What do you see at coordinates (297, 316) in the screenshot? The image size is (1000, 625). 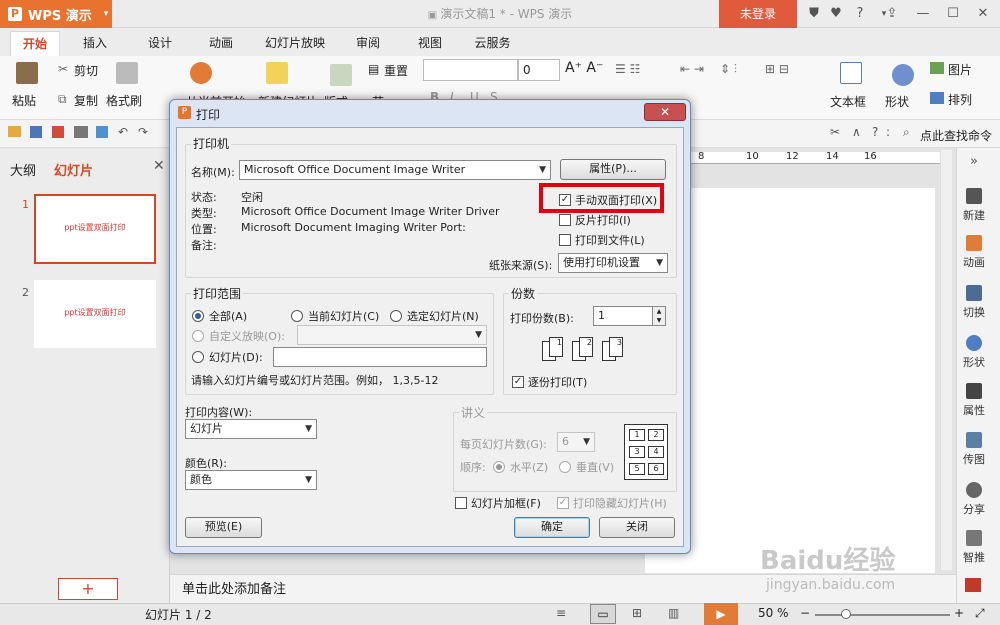 I see `range-current-radio` at bounding box center [297, 316].